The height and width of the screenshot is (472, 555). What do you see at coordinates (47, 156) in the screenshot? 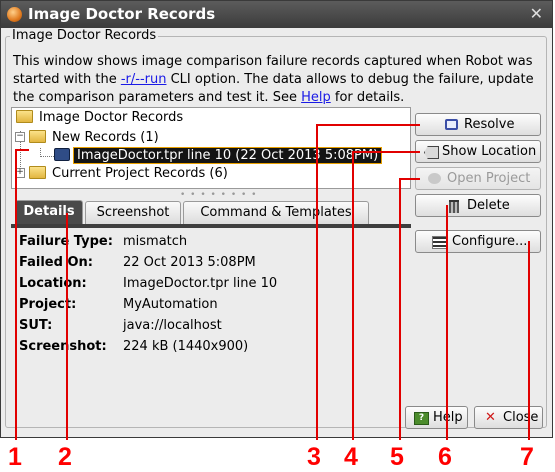
I see `tree-guide-line` at bounding box center [47, 156].